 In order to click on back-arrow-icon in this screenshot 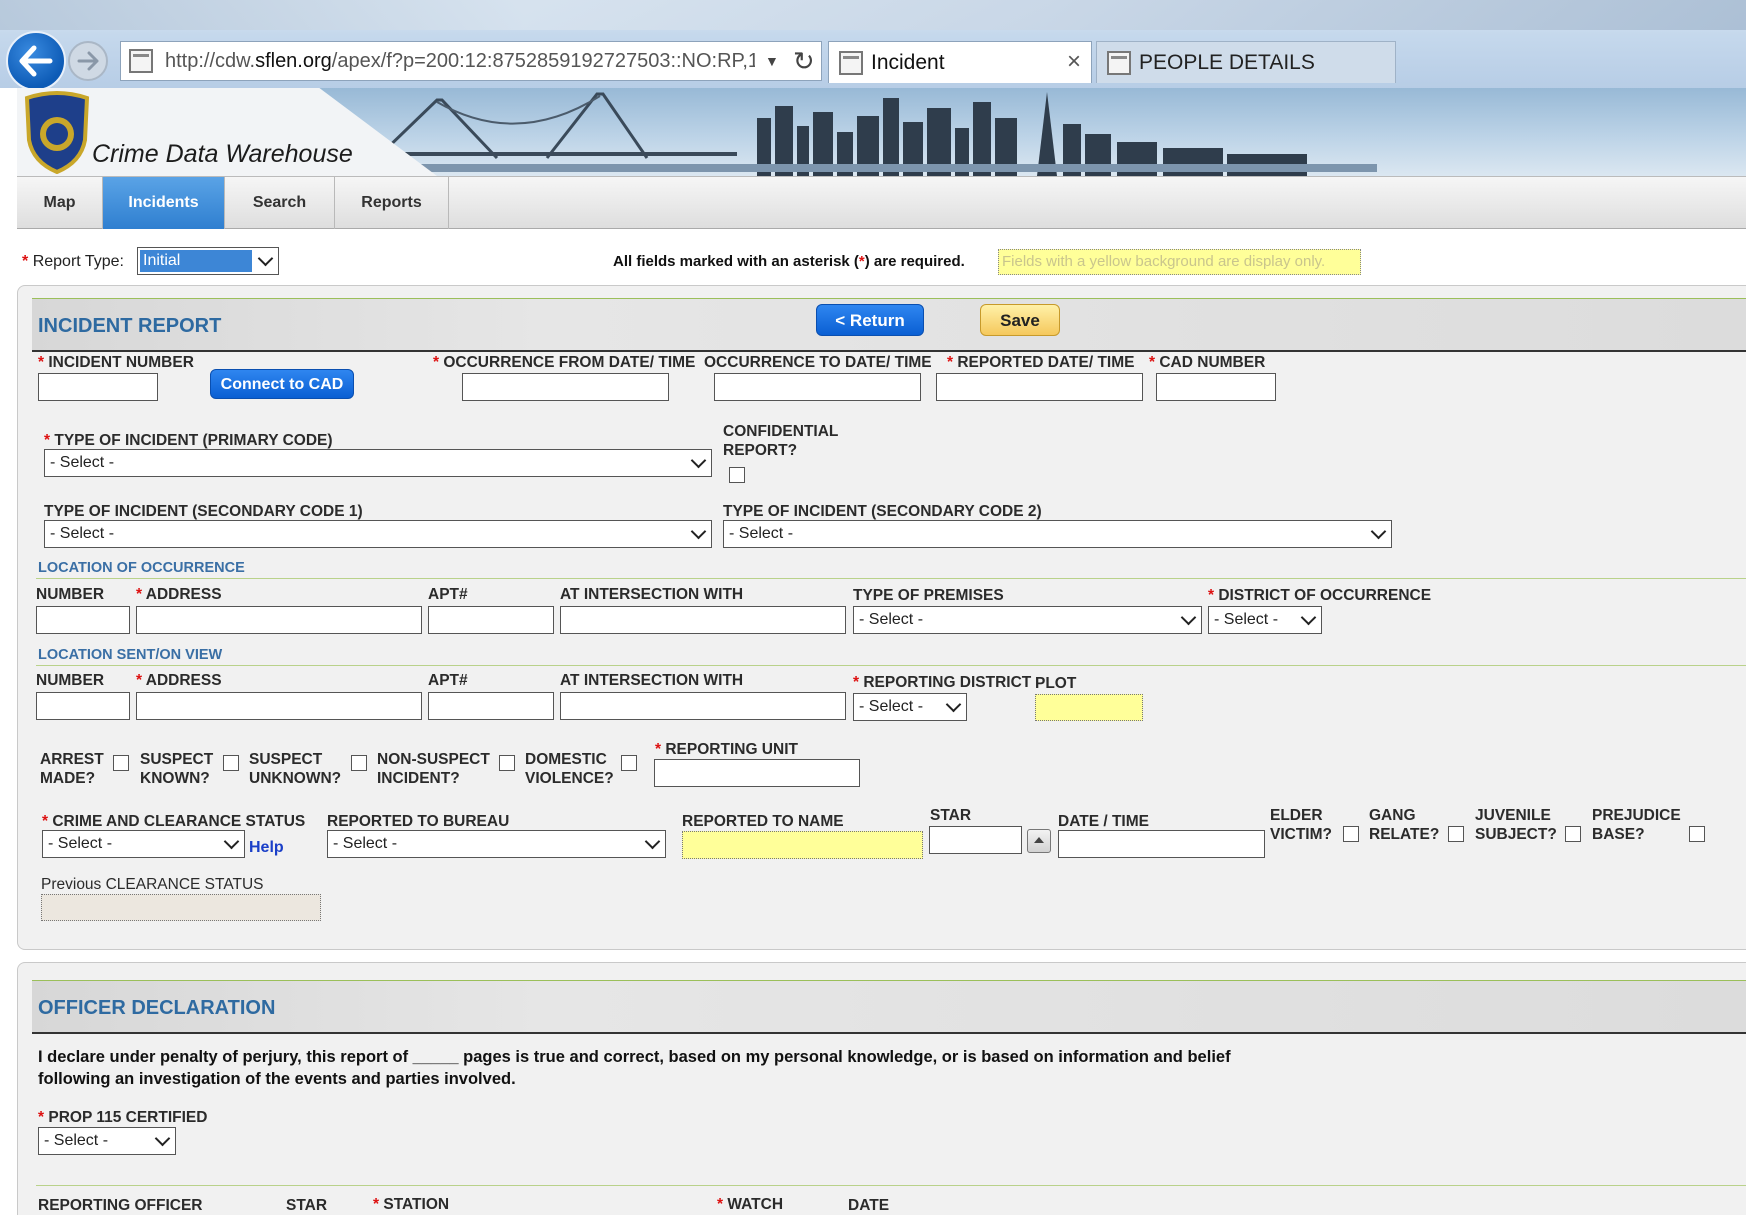, I will do `click(36, 61)`.